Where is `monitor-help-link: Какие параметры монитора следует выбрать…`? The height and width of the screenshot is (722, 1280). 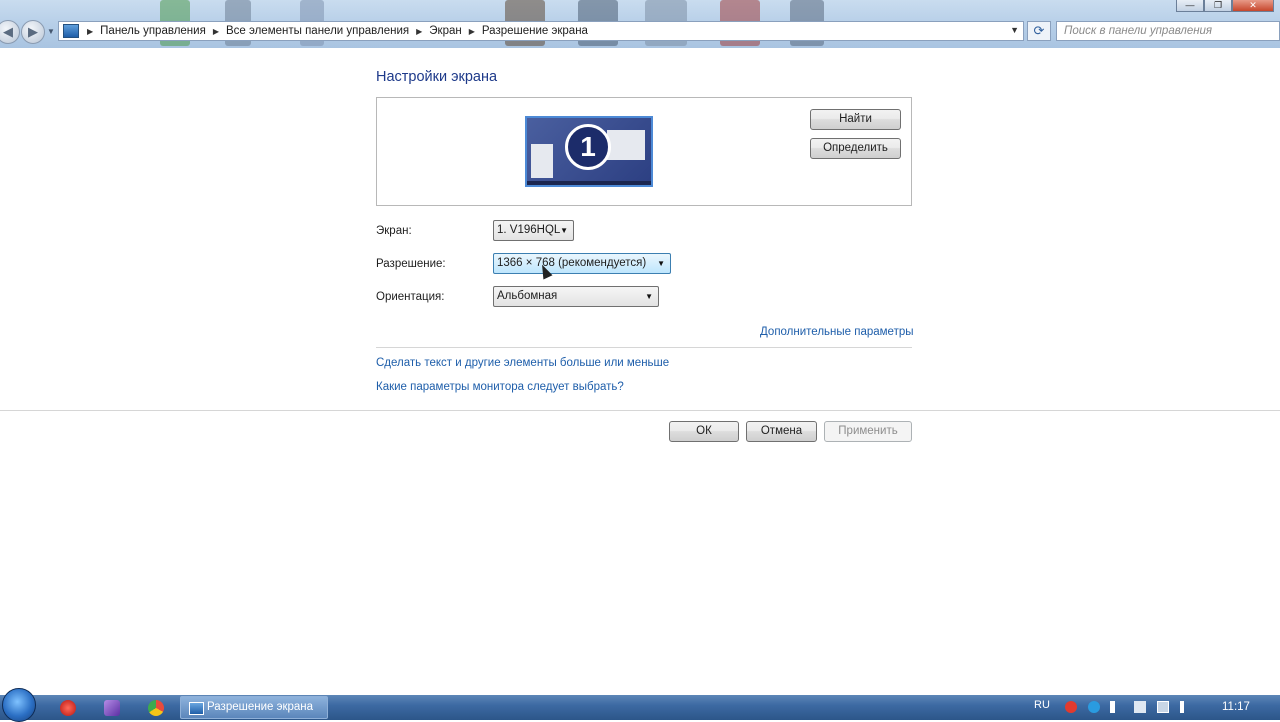 monitor-help-link: Какие параметры монитора следует выбрать… is located at coordinates (500, 387).